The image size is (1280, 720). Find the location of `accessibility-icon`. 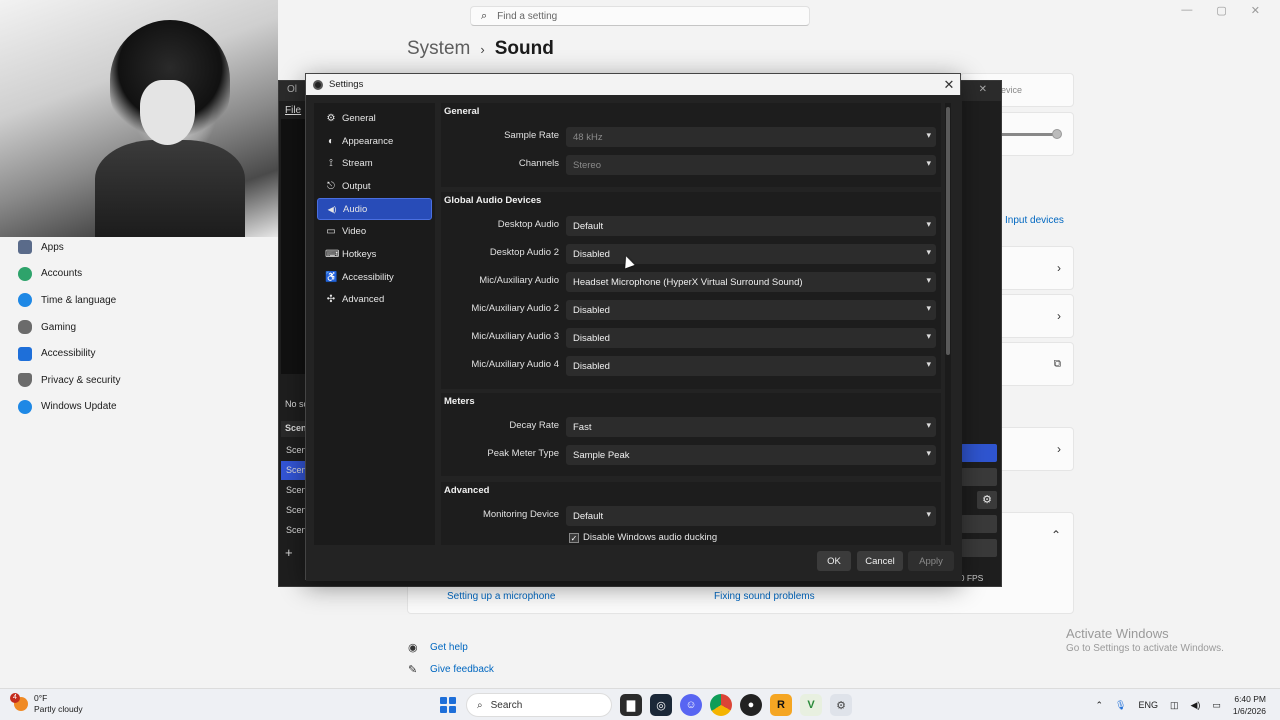

accessibility-icon is located at coordinates (25, 353).